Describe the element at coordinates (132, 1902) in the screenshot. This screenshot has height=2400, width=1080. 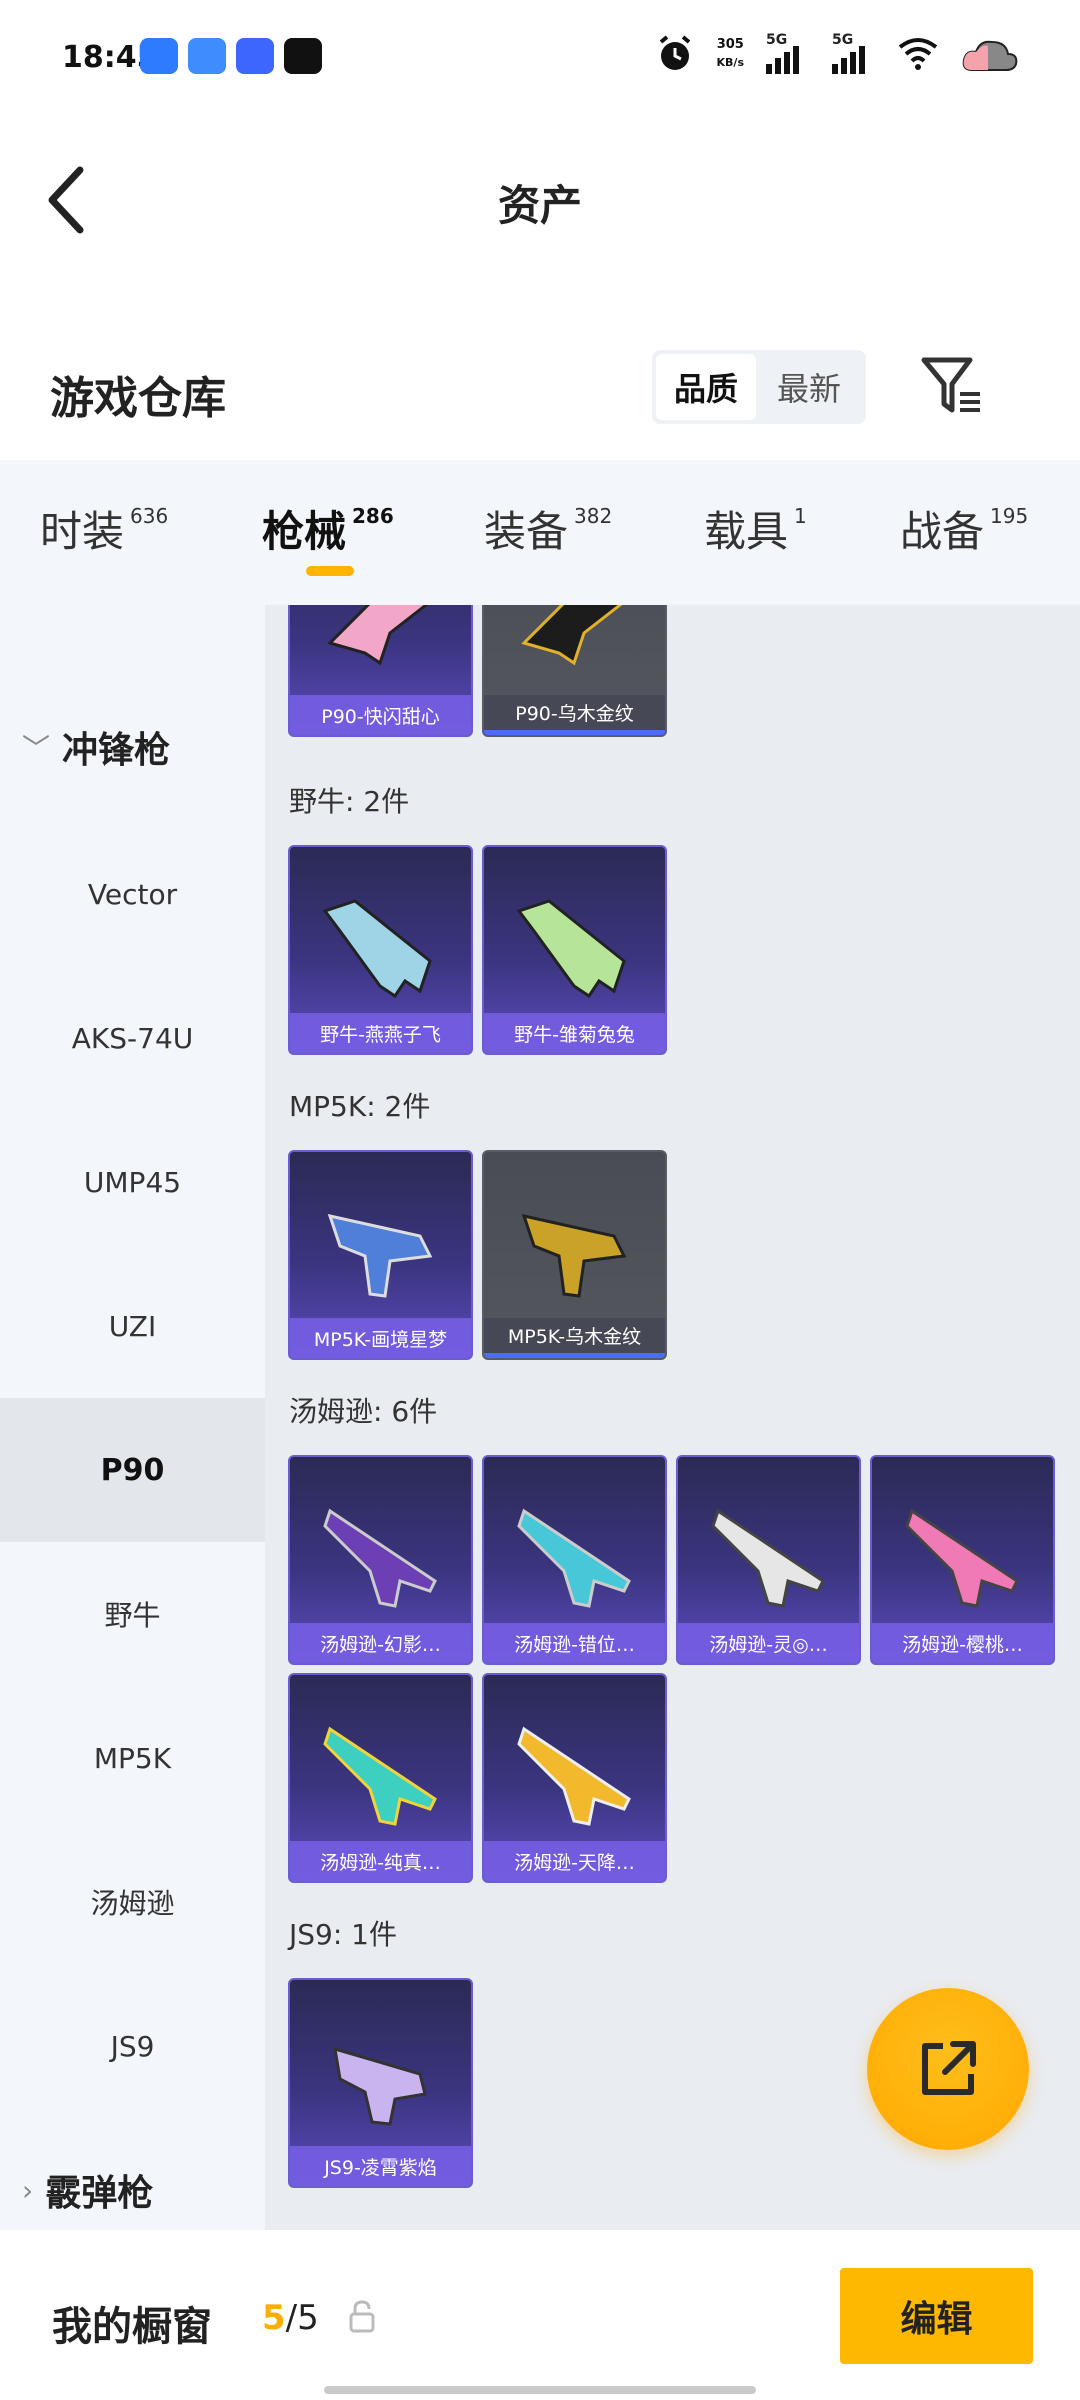
I see `sidebar-item-thompson: 汤姆逊` at that location.